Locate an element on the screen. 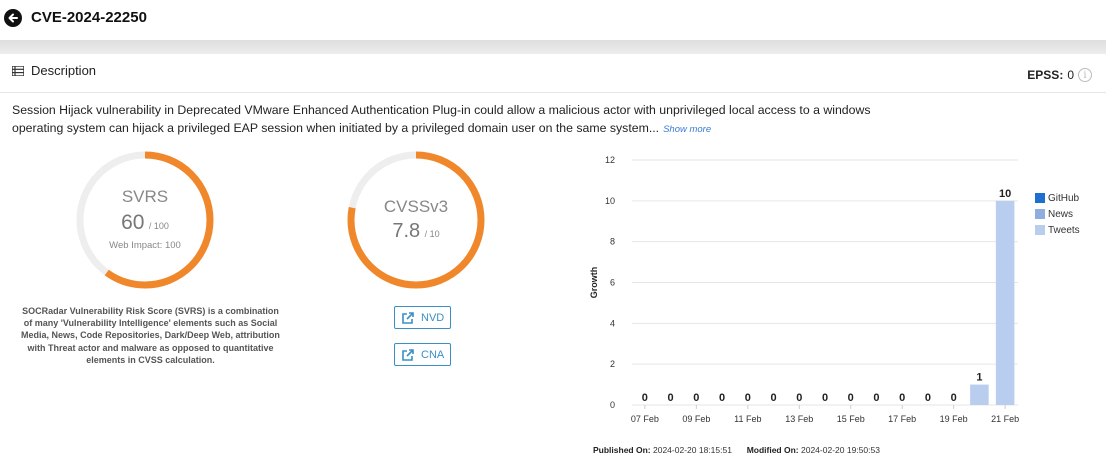  y-tick-label: 10 is located at coordinates (610, 201).